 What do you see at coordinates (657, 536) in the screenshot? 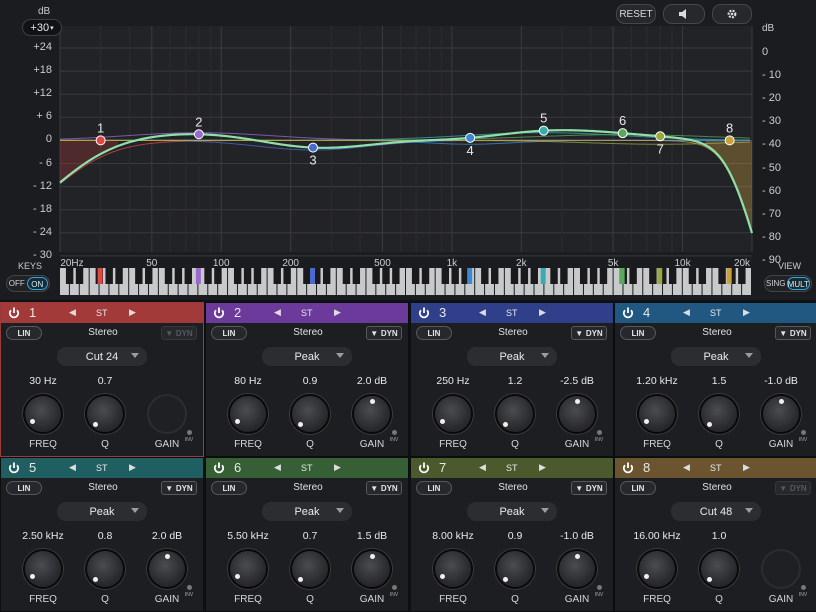
I see `freq-value: 16.00 kHz` at bounding box center [657, 536].